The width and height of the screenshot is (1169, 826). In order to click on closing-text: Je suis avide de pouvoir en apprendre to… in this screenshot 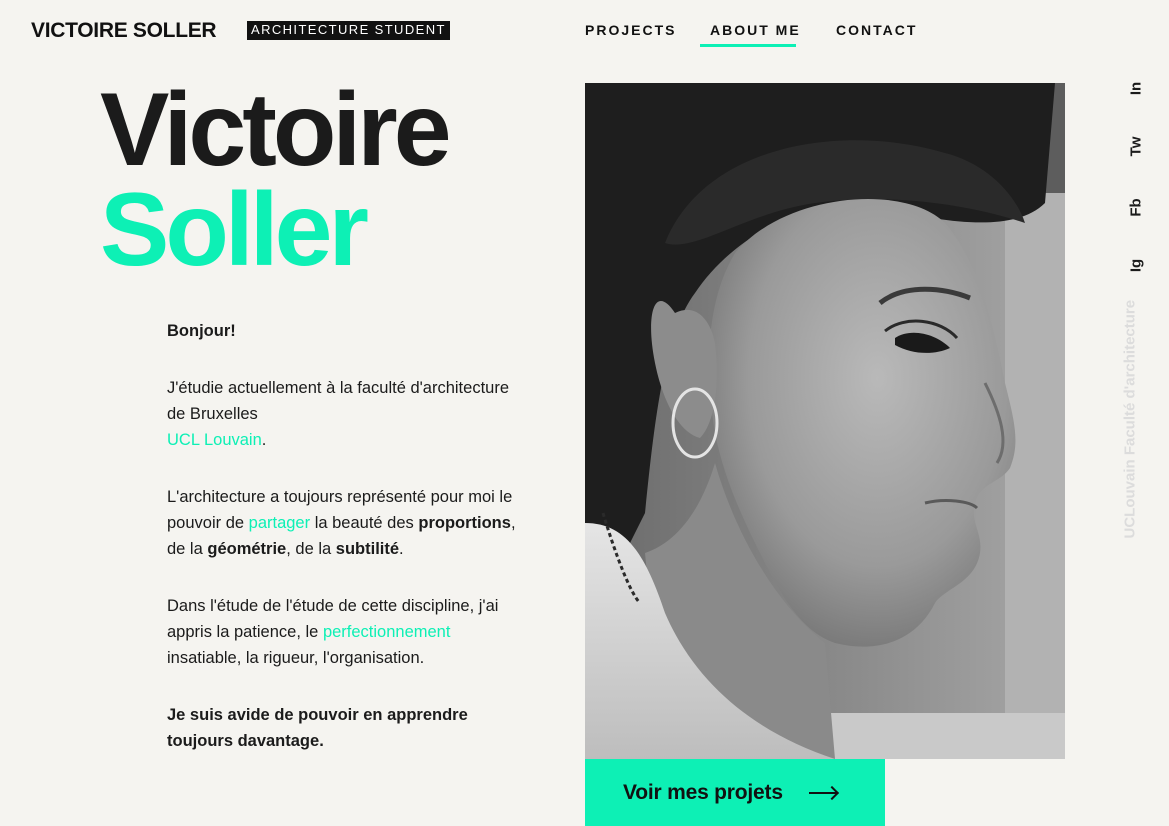, I will do `click(317, 728)`.